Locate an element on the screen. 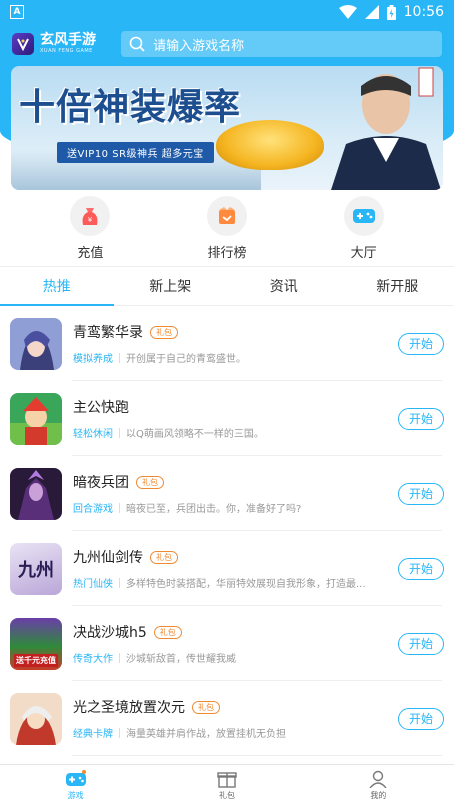 This screenshot has width=454, height=806. game-description: 海量英雄并肩作战，放置挂机无负担 is located at coordinates (206, 734).